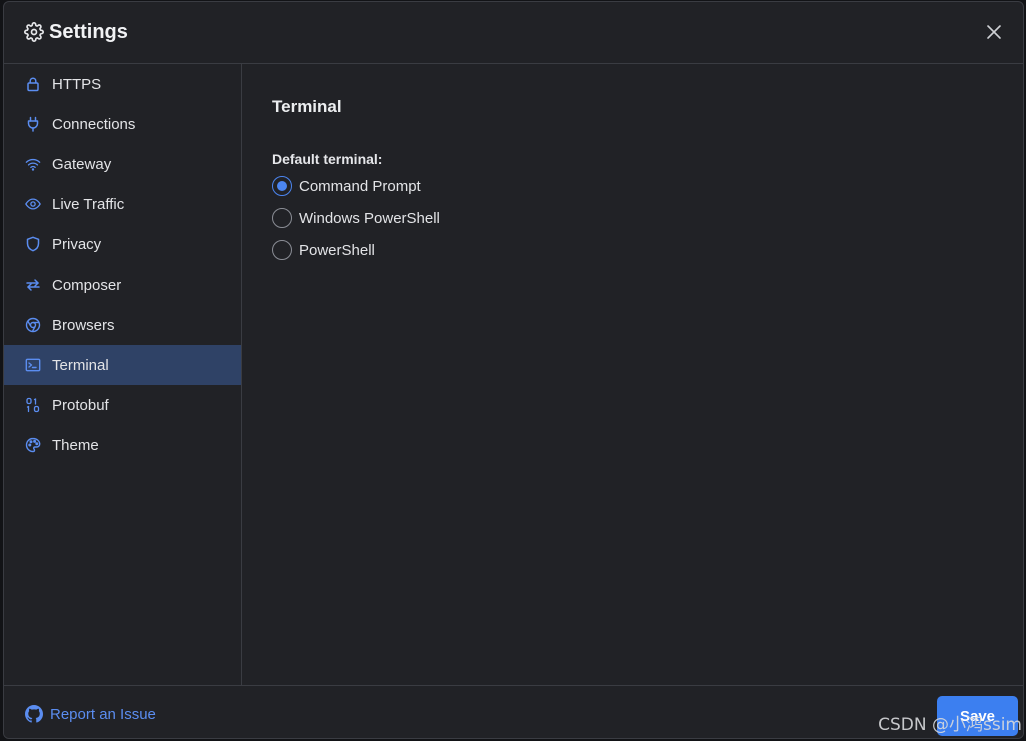 This screenshot has width=1026, height=741. I want to click on palette-icon, so click(33, 445).